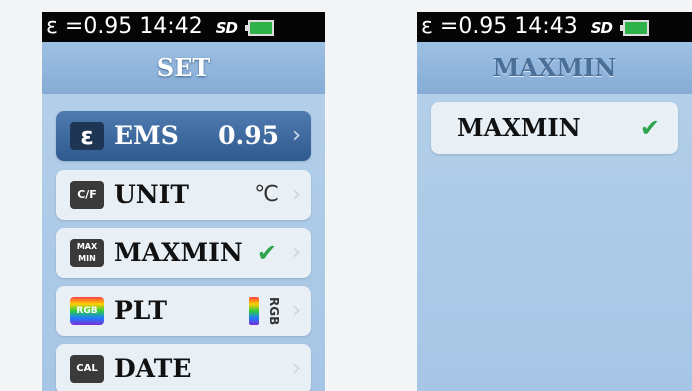 This screenshot has height=391, width=692. I want to click on menu-item-unit: C/F UNIT ℃ ›, so click(183, 195).